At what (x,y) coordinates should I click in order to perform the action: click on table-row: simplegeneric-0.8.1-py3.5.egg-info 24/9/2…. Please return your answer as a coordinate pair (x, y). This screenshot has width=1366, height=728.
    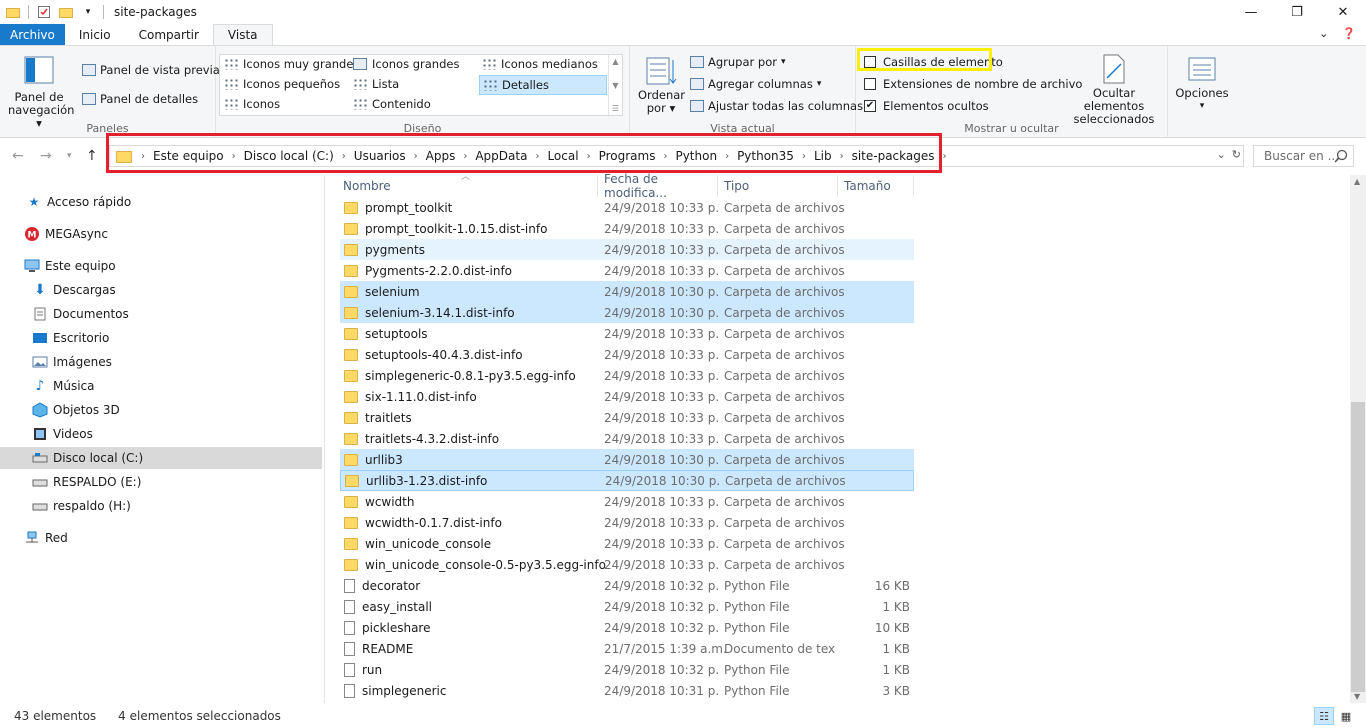
    Looking at the image, I should click on (627, 375).